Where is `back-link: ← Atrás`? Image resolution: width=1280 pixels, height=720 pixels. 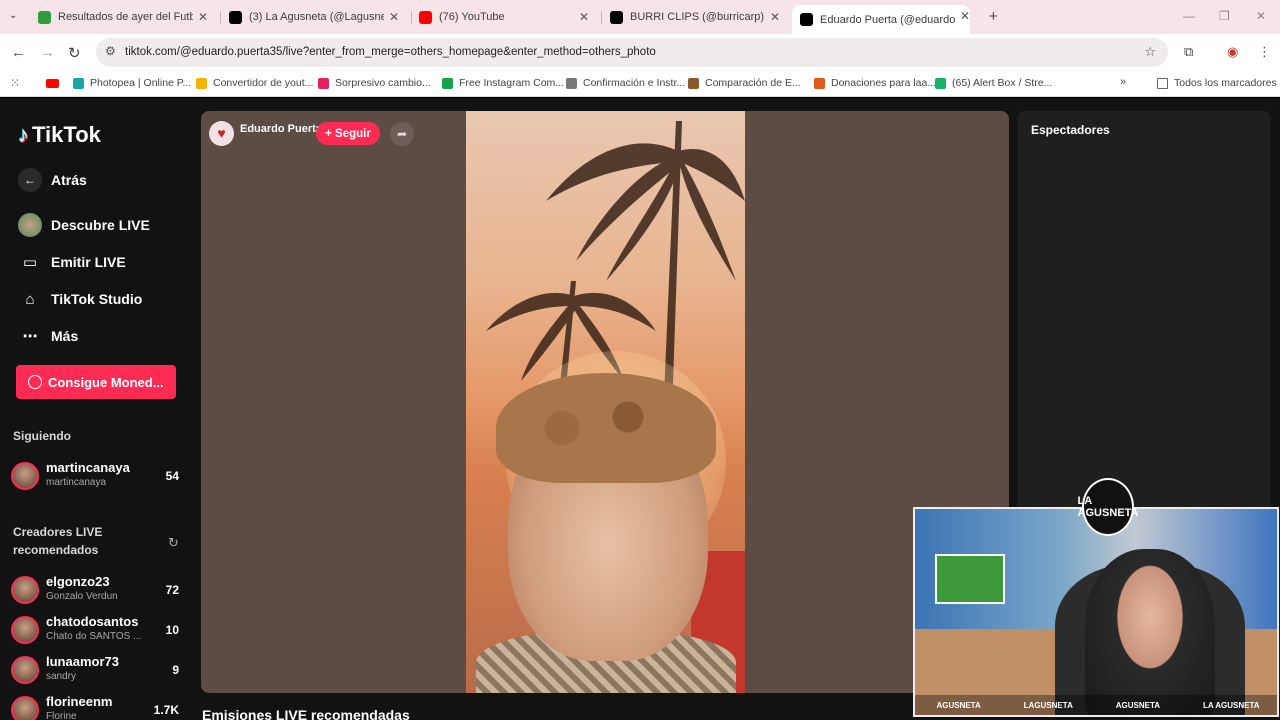 back-link: ← Atrás is located at coordinates (52, 180).